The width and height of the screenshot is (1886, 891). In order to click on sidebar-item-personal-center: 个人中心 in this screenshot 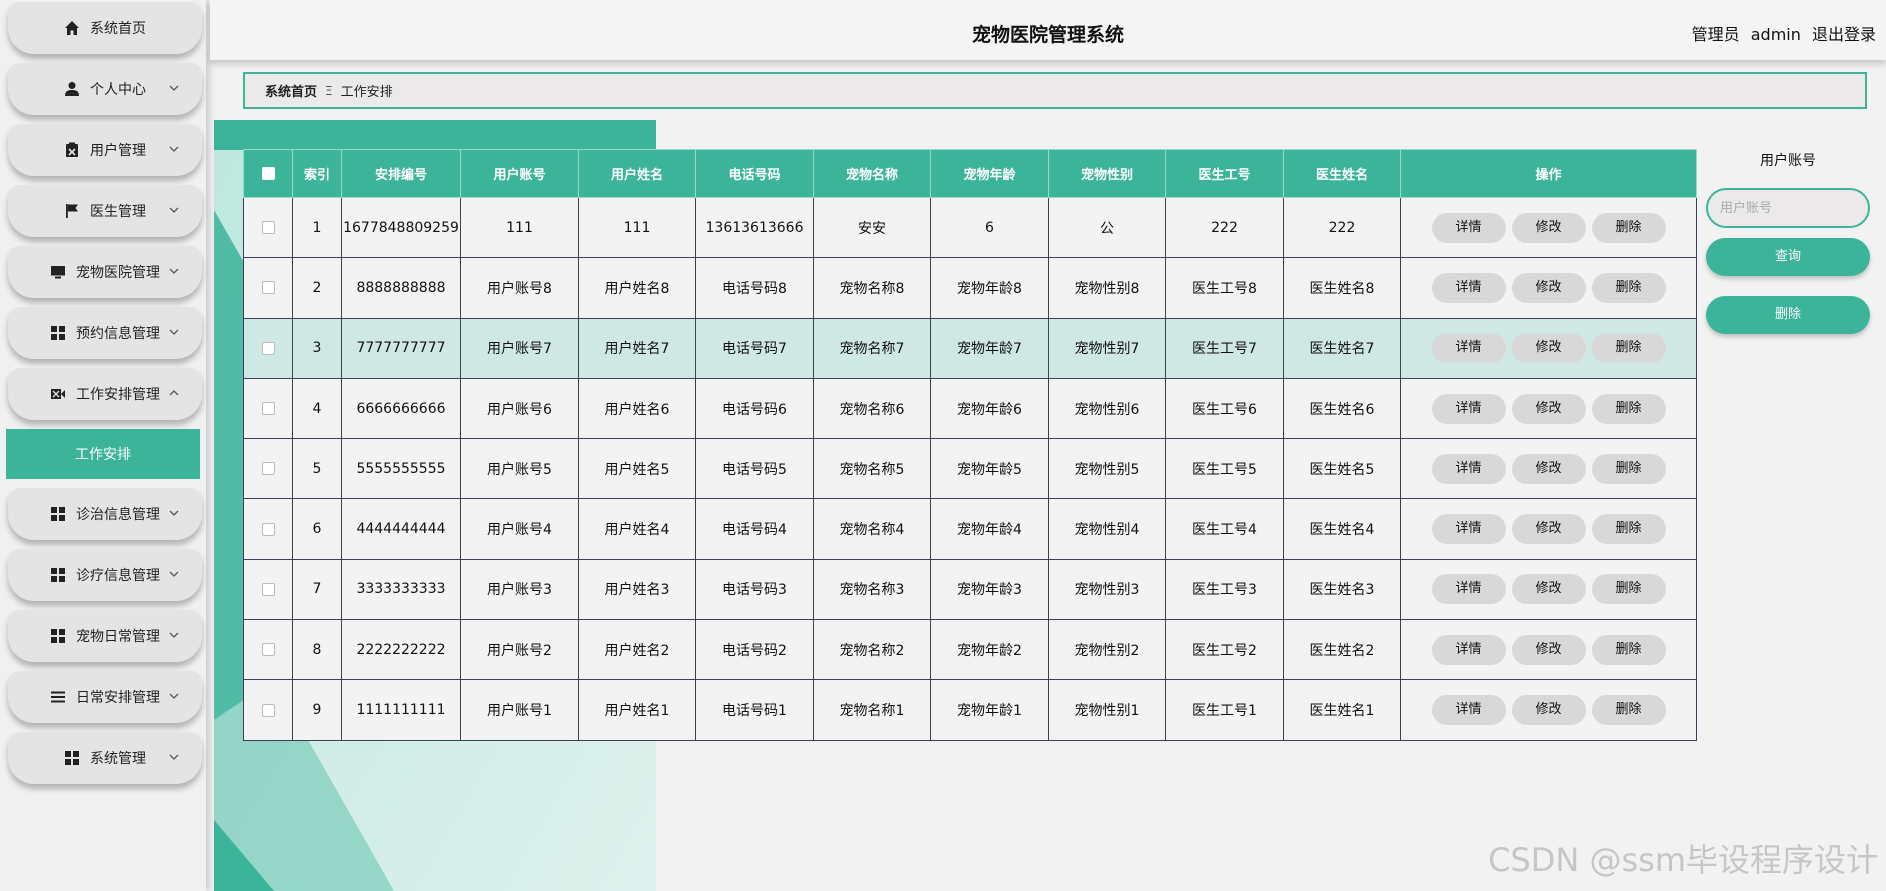, I will do `click(105, 89)`.